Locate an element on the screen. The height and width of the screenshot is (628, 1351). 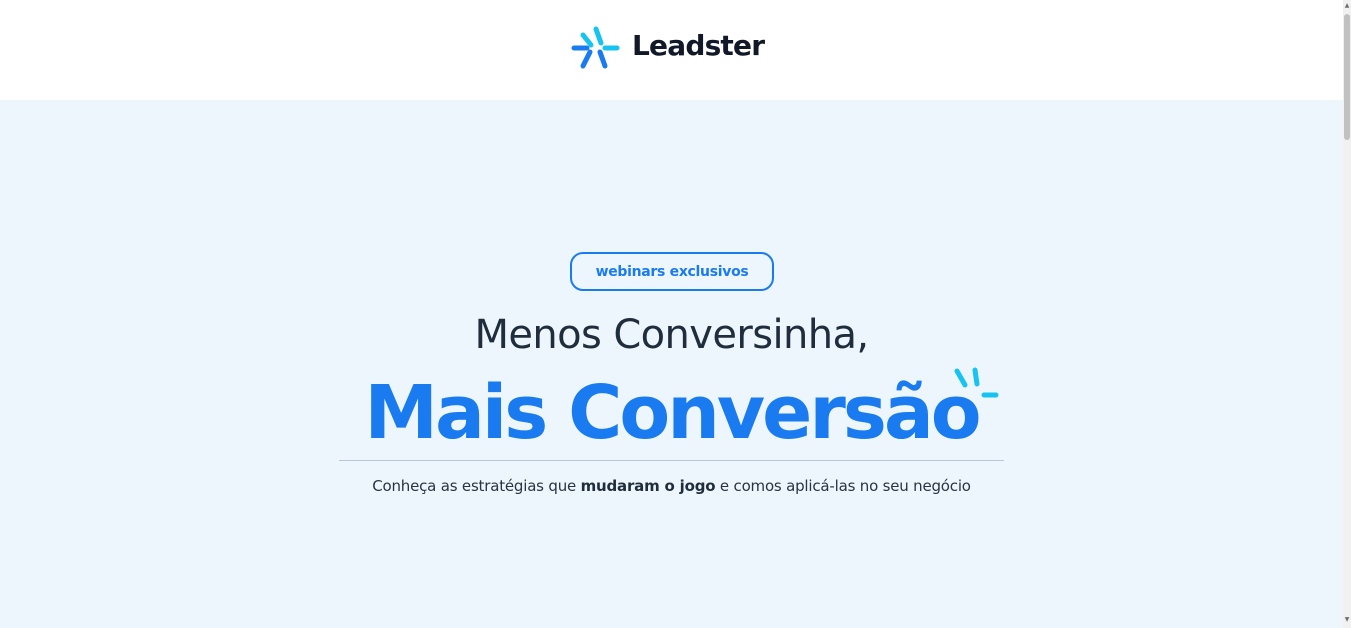
webinars-badge: webinars exclusivos is located at coordinates (672, 271).